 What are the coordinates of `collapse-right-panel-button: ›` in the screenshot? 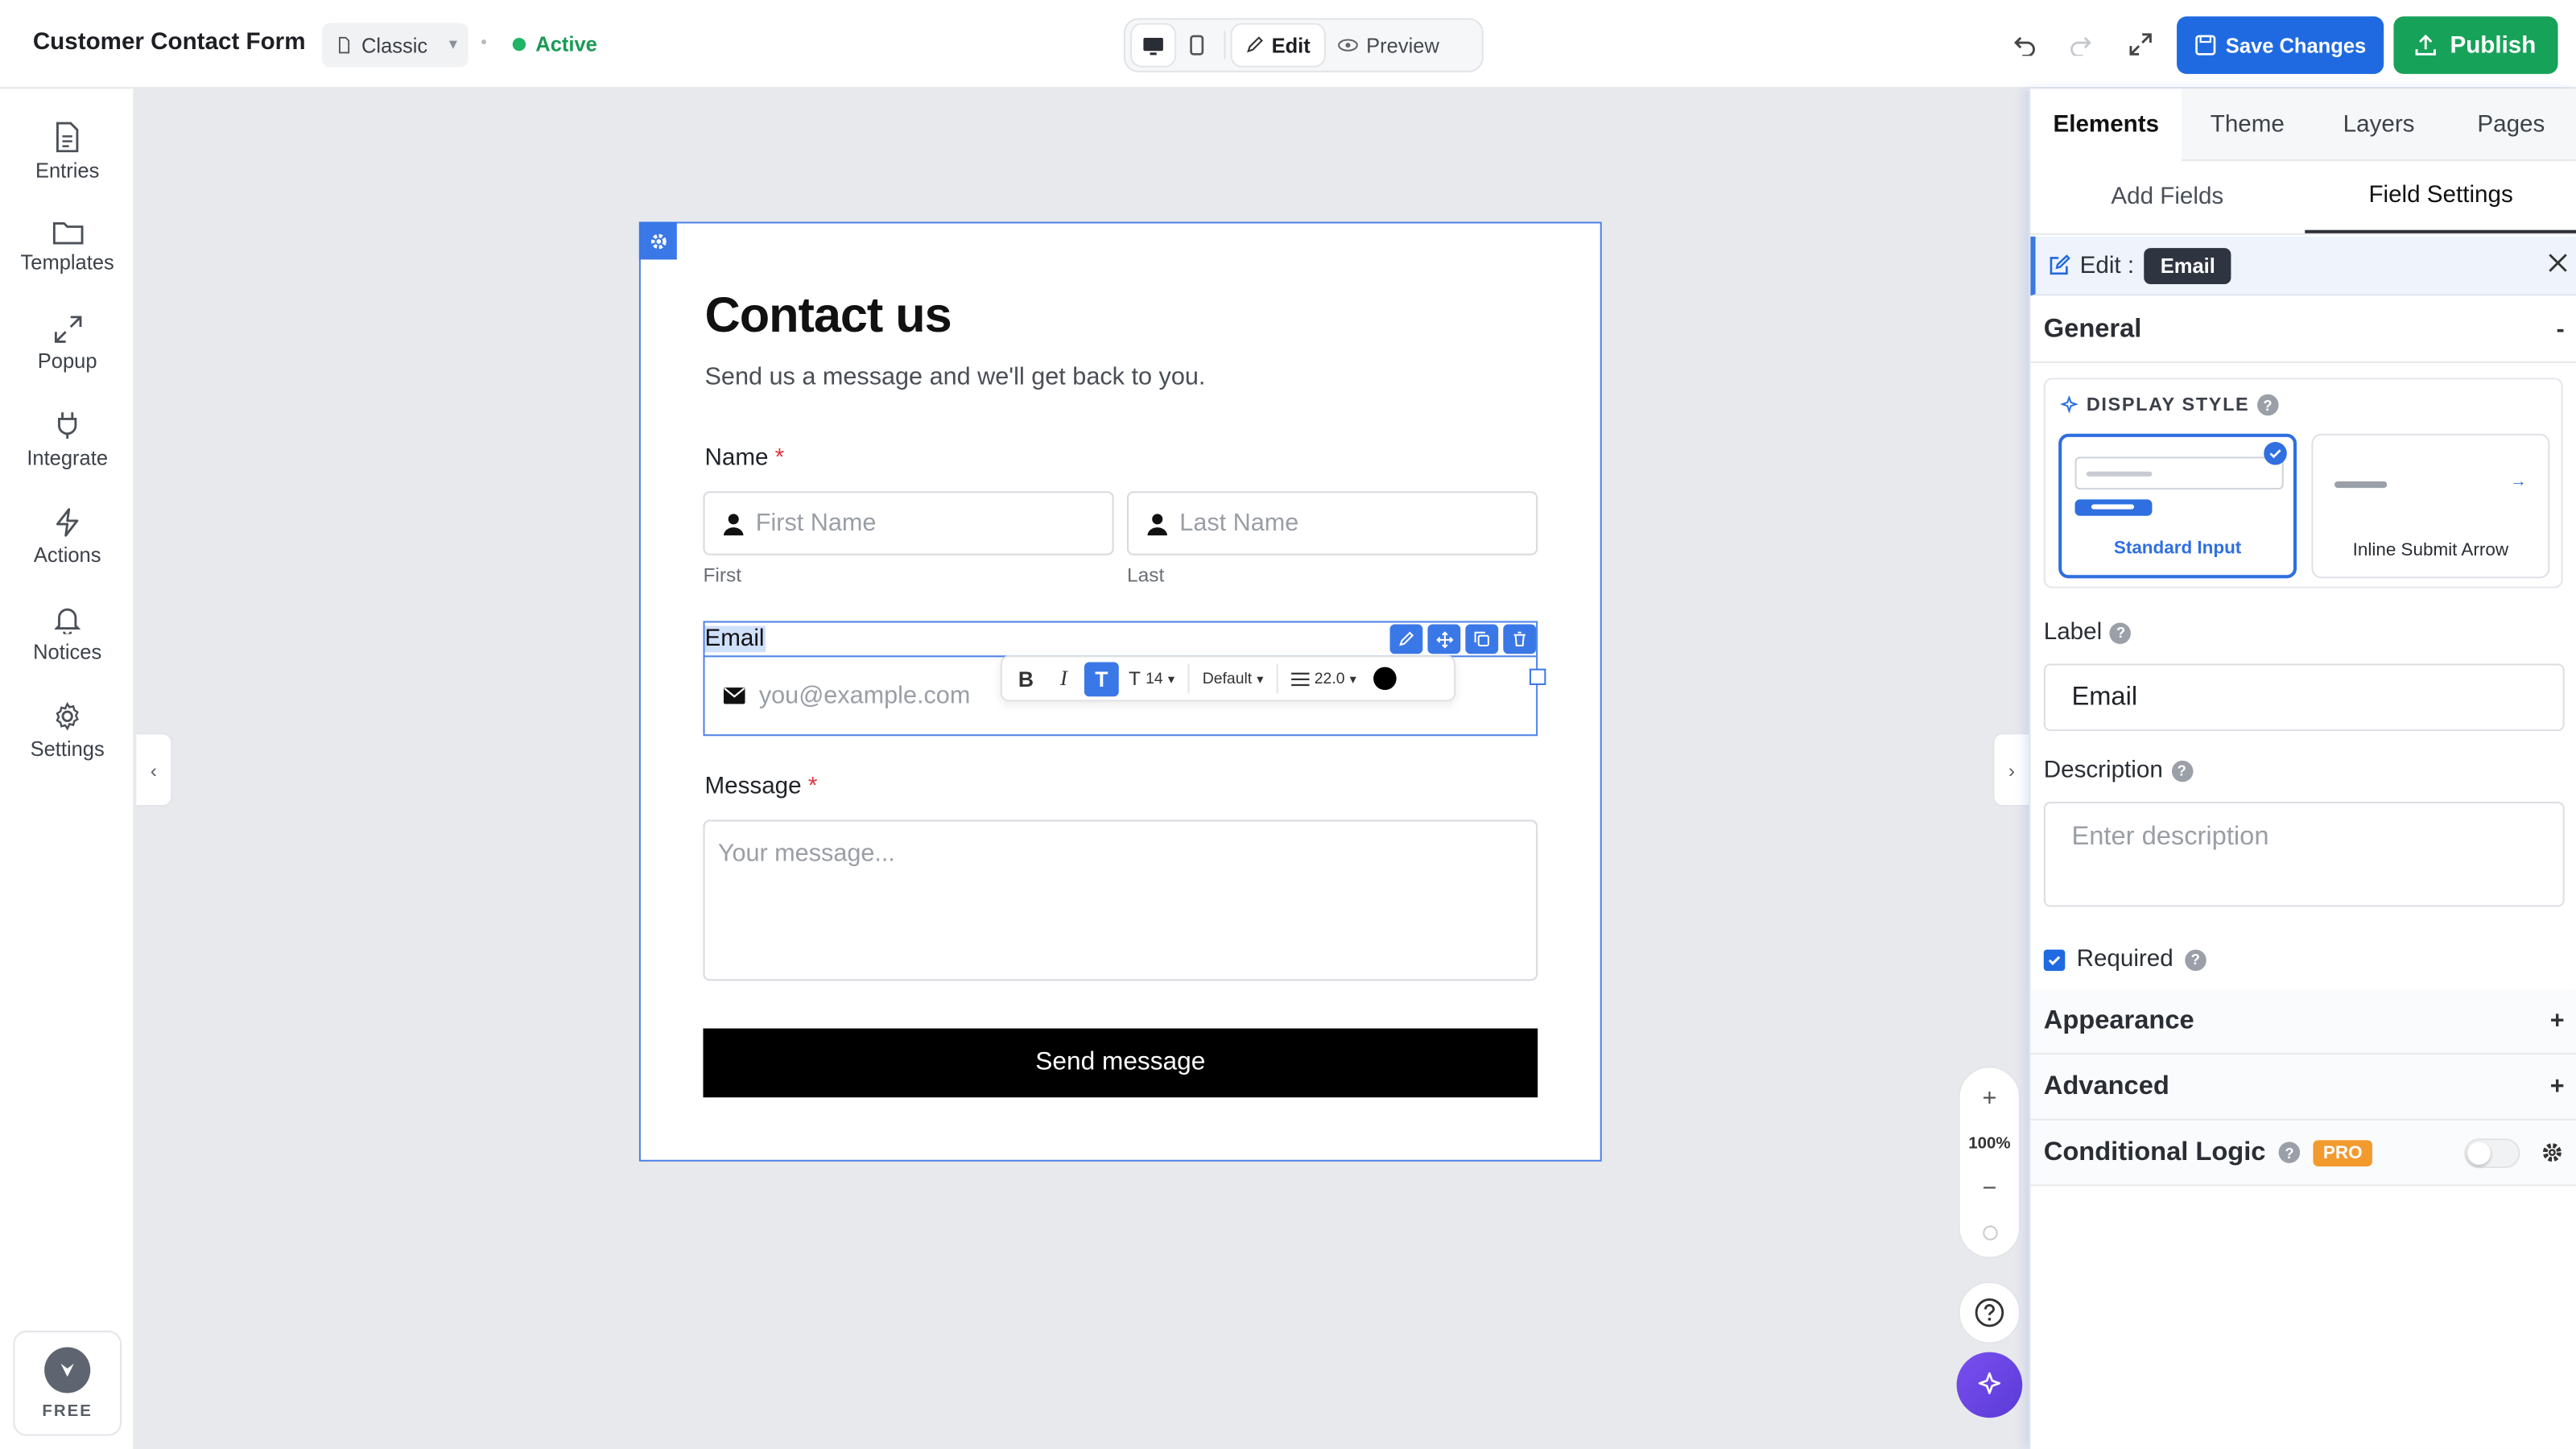 It's located at (2011, 770).